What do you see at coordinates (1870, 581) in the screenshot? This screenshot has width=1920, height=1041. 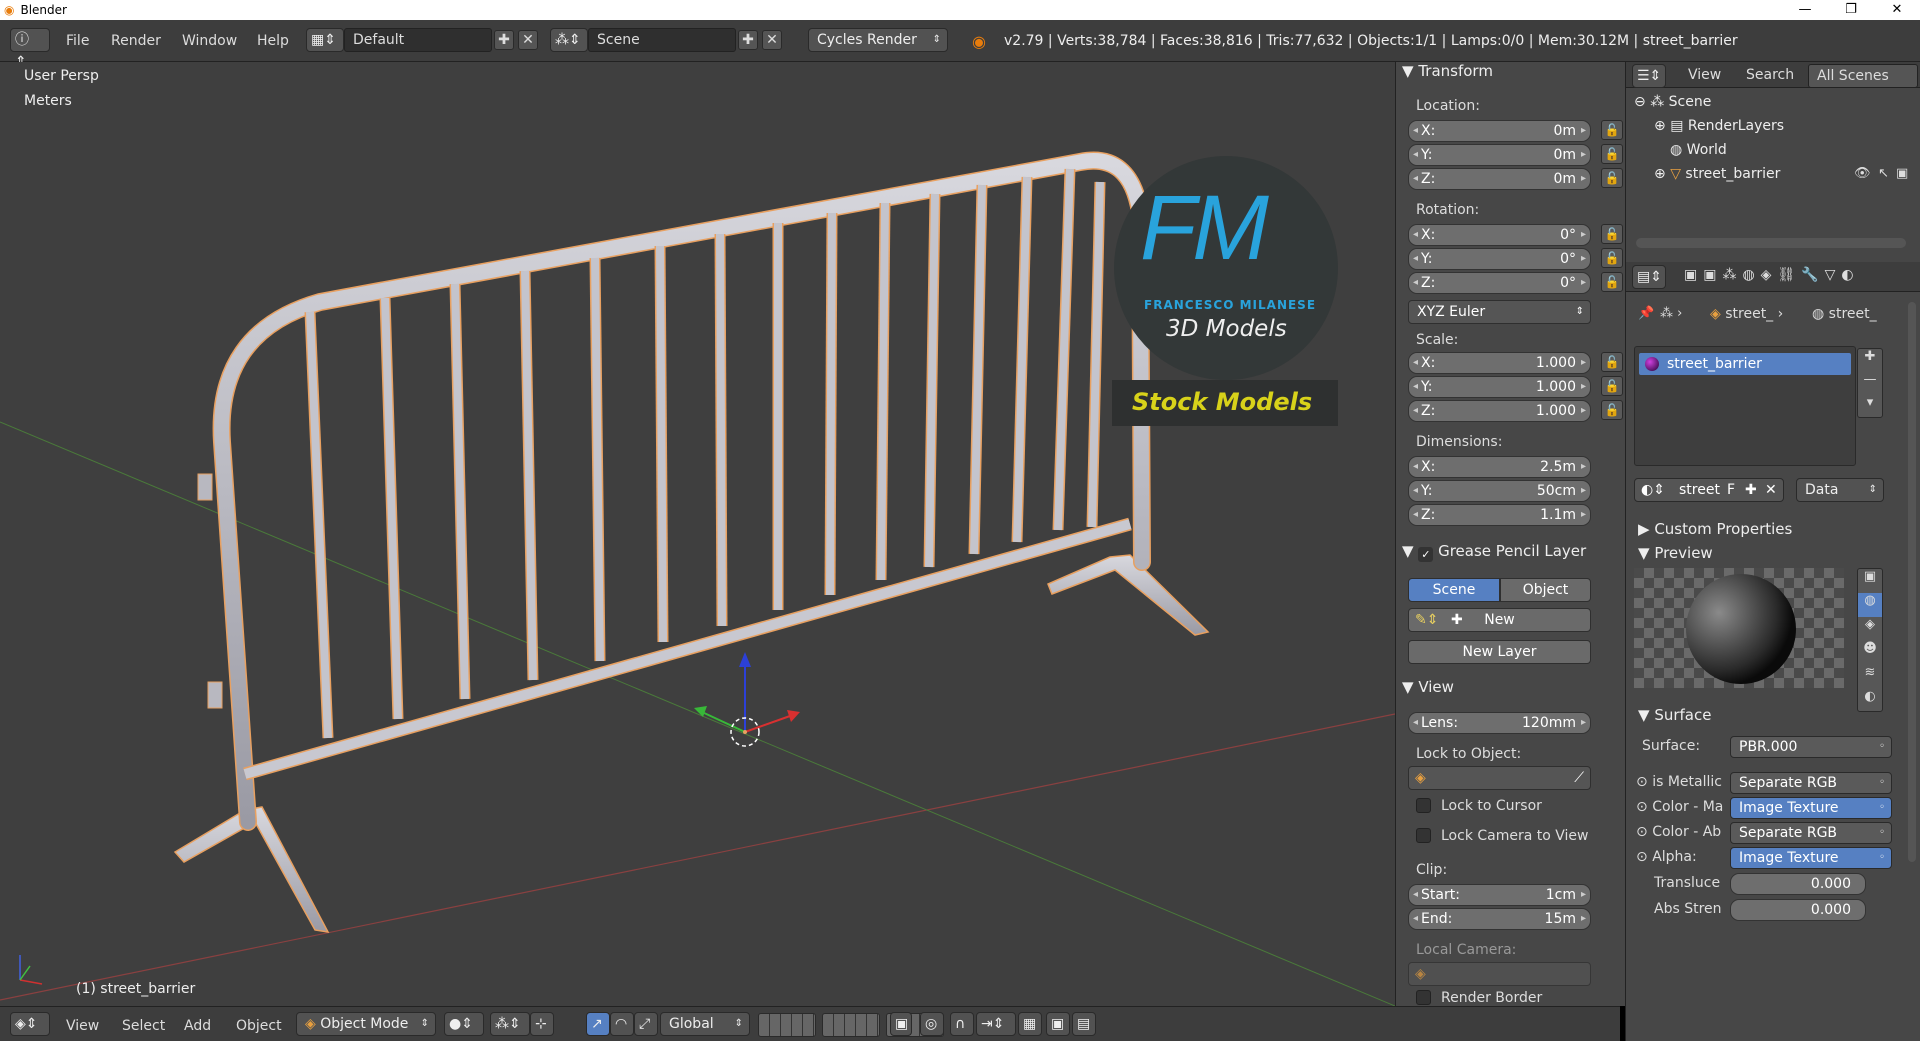 I see `preview-flat-icon: ▣` at bounding box center [1870, 581].